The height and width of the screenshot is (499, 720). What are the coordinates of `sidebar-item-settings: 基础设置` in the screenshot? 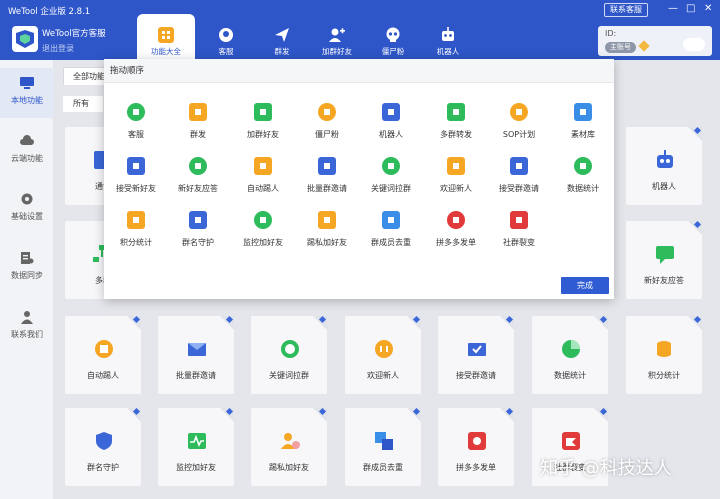 It's located at (27, 209).